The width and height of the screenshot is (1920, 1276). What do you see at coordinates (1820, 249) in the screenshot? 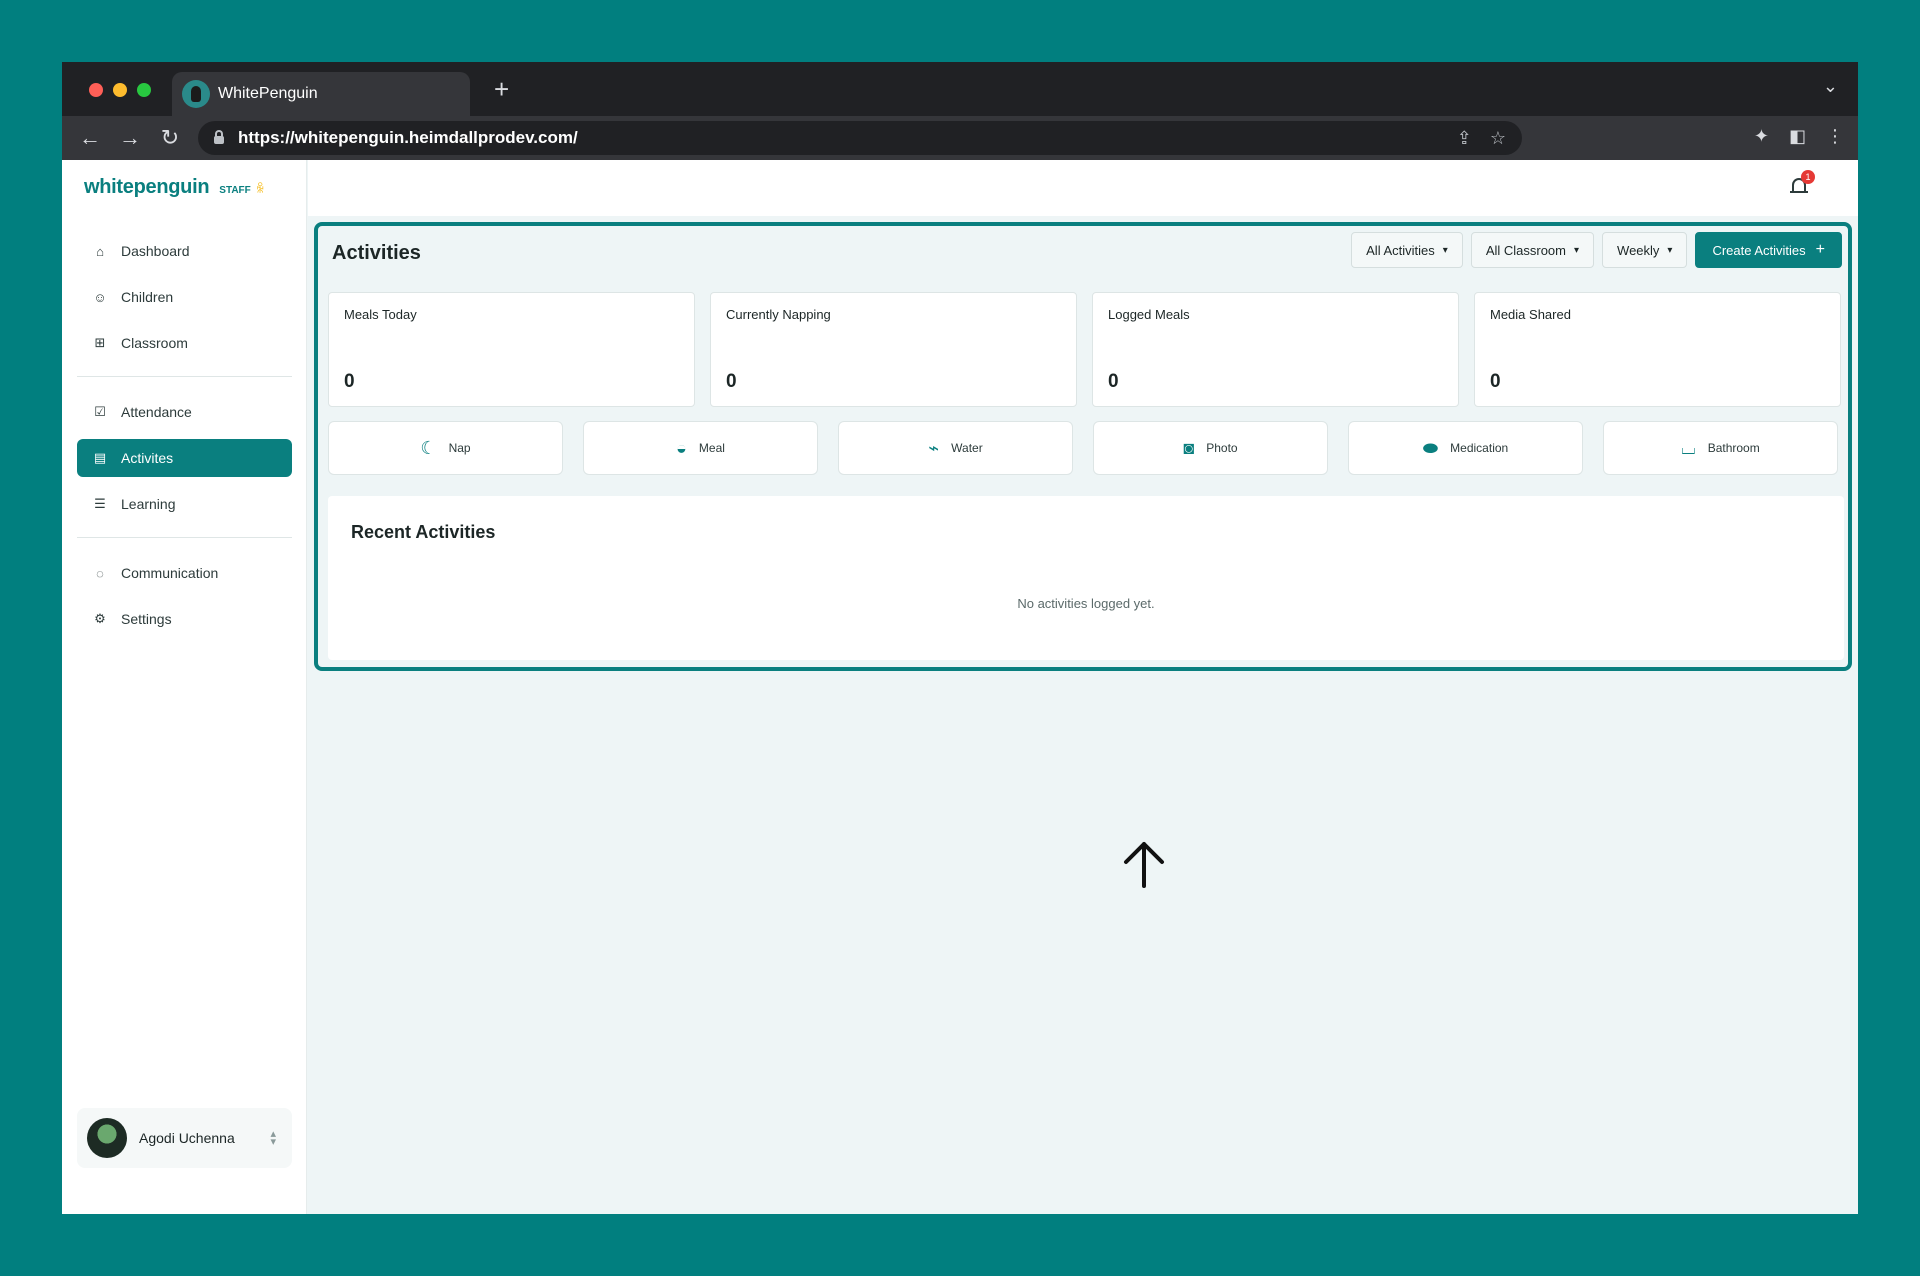
I see `plus-icon: +` at bounding box center [1820, 249].